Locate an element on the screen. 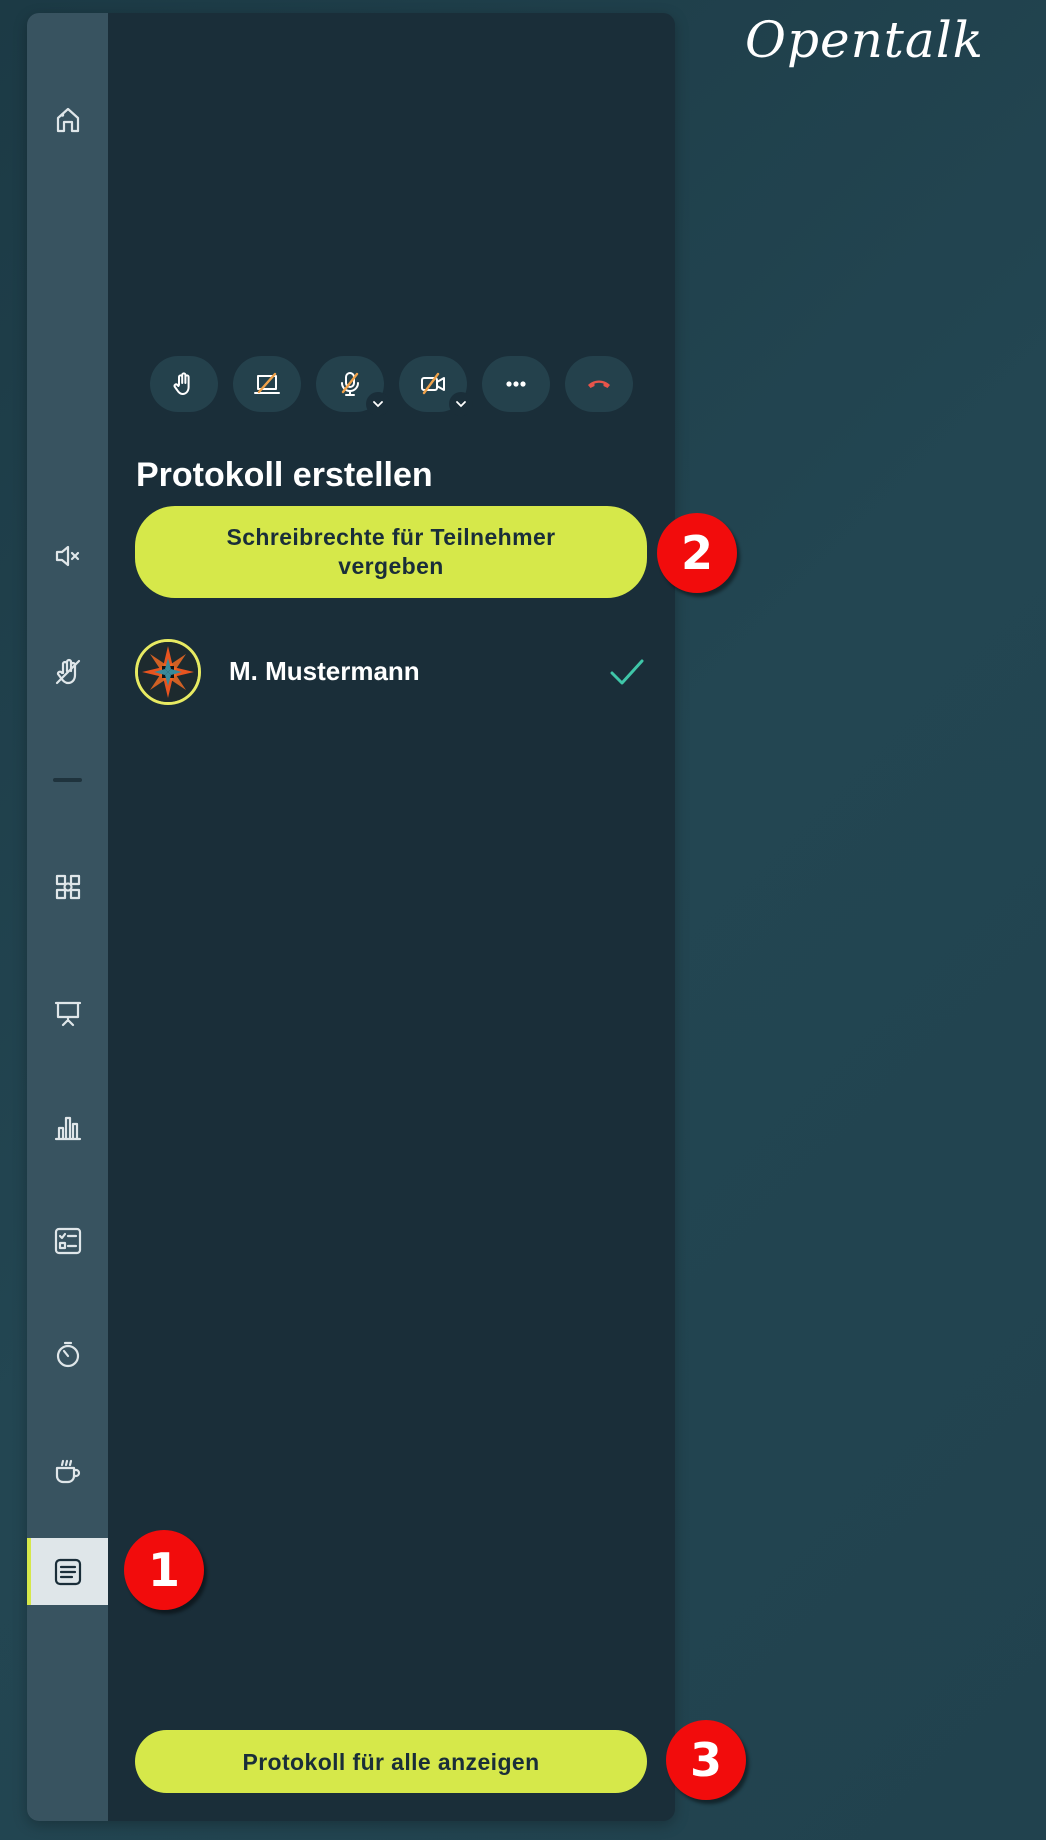 The height and width of the screenshot is (1840, 1046). microphone-off-icon is located at coordinates (350, 384).